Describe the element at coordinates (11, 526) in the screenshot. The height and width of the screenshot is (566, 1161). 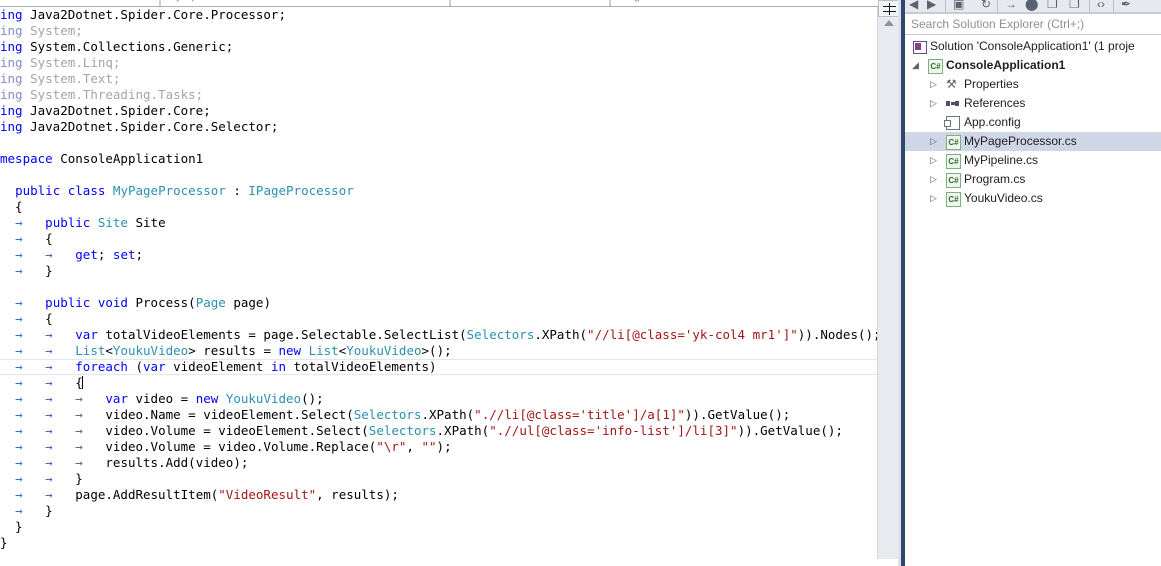
I see `code-line-text: }` at that location.